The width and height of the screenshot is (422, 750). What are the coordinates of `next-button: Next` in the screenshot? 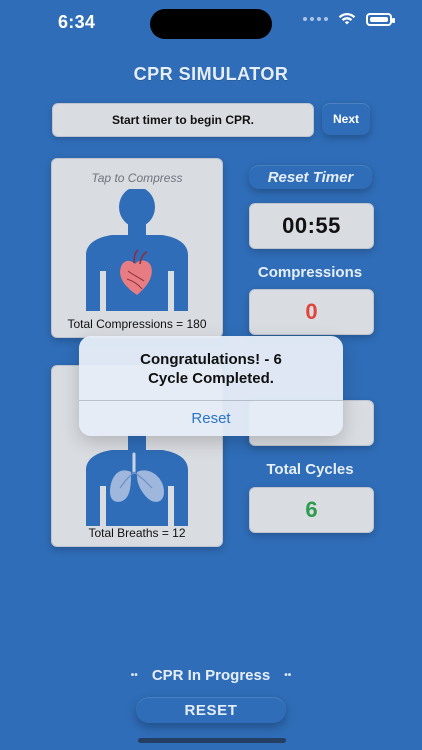 It's located at (346, 119).